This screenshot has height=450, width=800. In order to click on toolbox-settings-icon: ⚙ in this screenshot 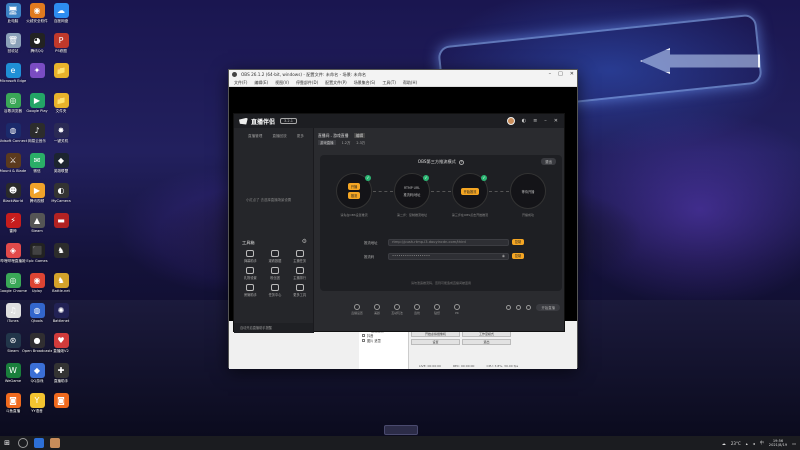, I will do `click(304, 241)`.